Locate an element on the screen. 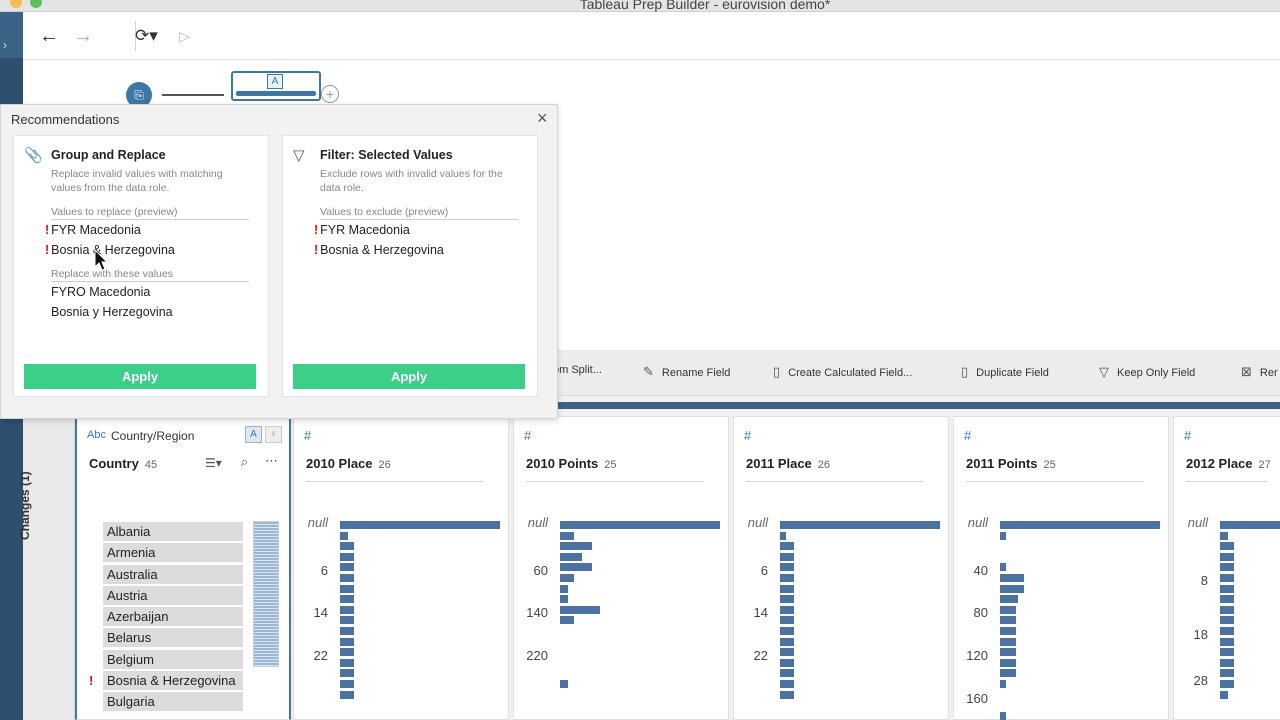 This screenshot has height=720, width=1280. forward-arrow-icon: → is located at coordinates (83, 36).